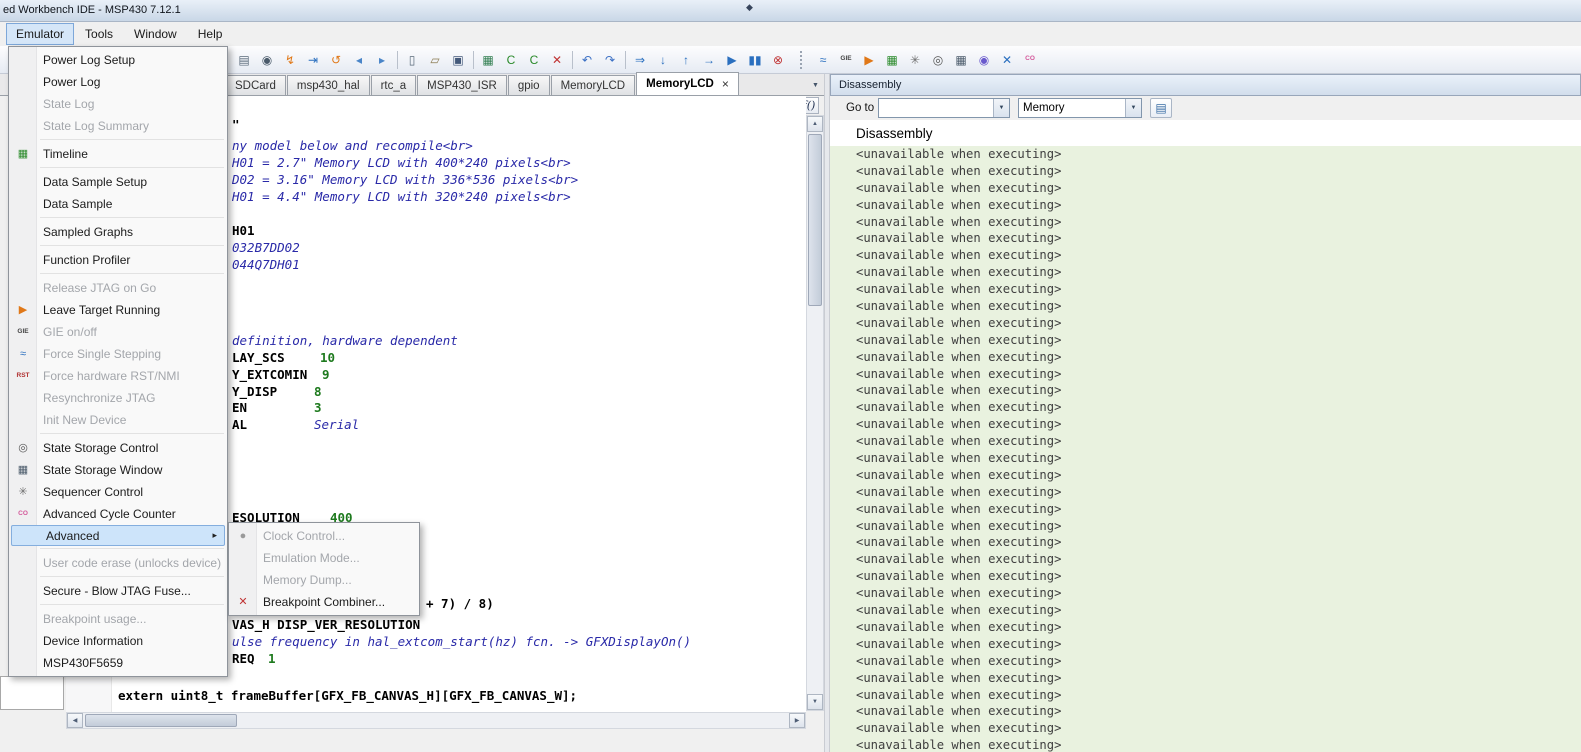 This screenshot has width=1581, height=752. What do you see at coordinates (118, 663) in the screenshot?
I see `menu-item-msp430f5659: MSP430F5659` at bounding box center [118, 663].